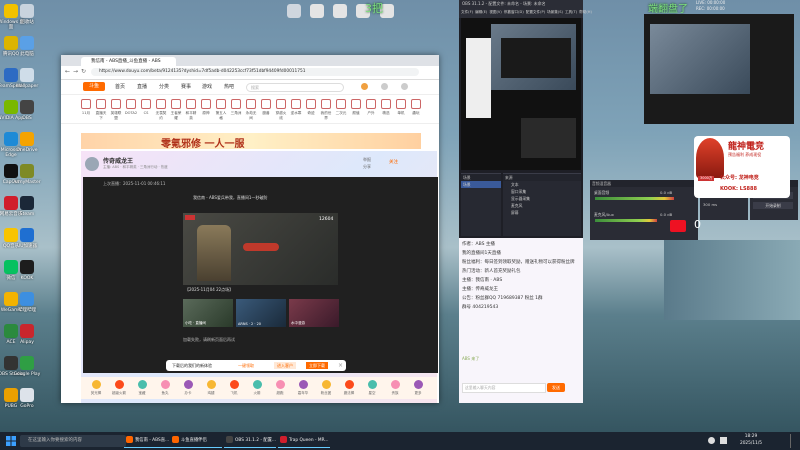  I want to click on obs-menu-item: 文件(F), so click(467, 12).